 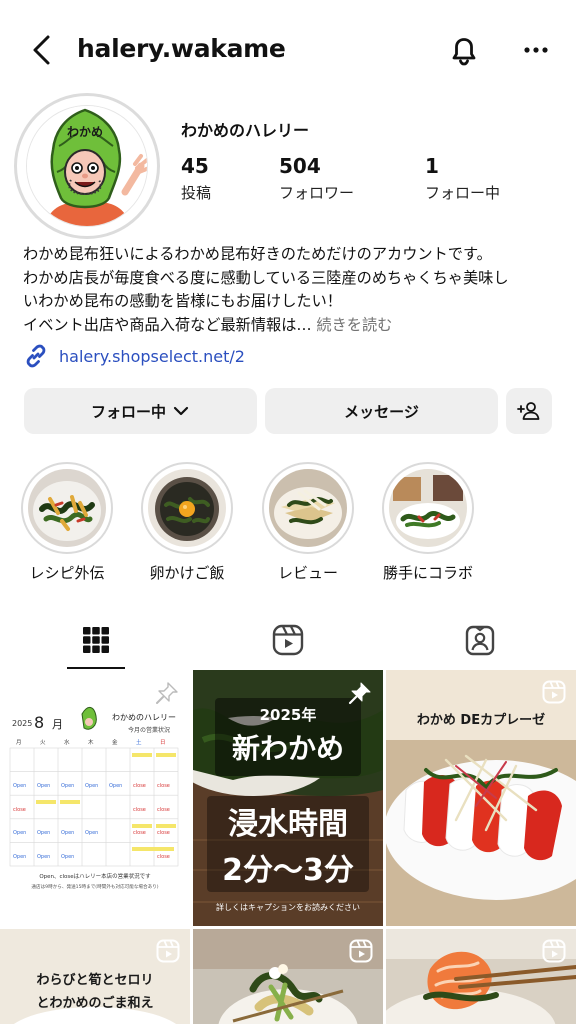 I want to click on profile-tabs, so click(x=288, y=641).